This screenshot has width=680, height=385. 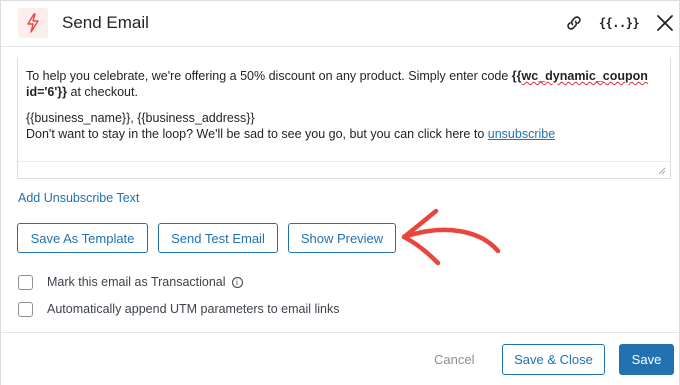 I want to click on lightning-bolt-icon, so click(x=33, y=23).